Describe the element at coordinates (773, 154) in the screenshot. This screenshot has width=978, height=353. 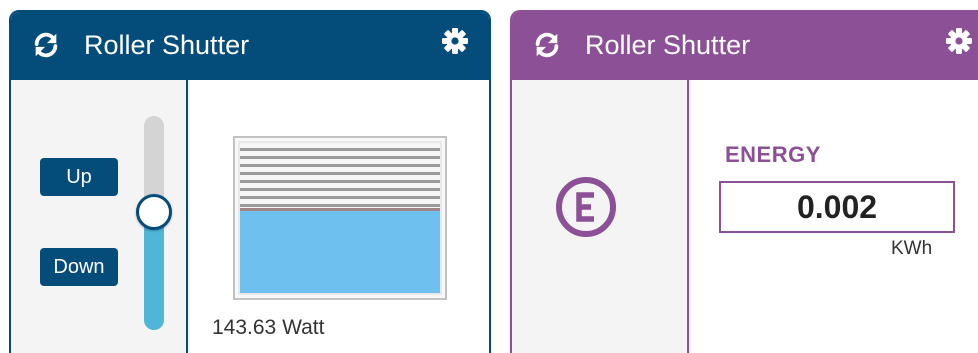
I see `energy-label: ENERGY` at that location.